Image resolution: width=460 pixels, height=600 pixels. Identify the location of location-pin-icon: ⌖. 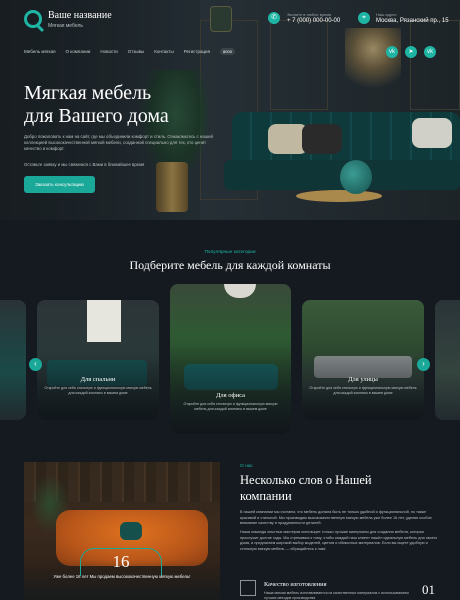
(364, 18).